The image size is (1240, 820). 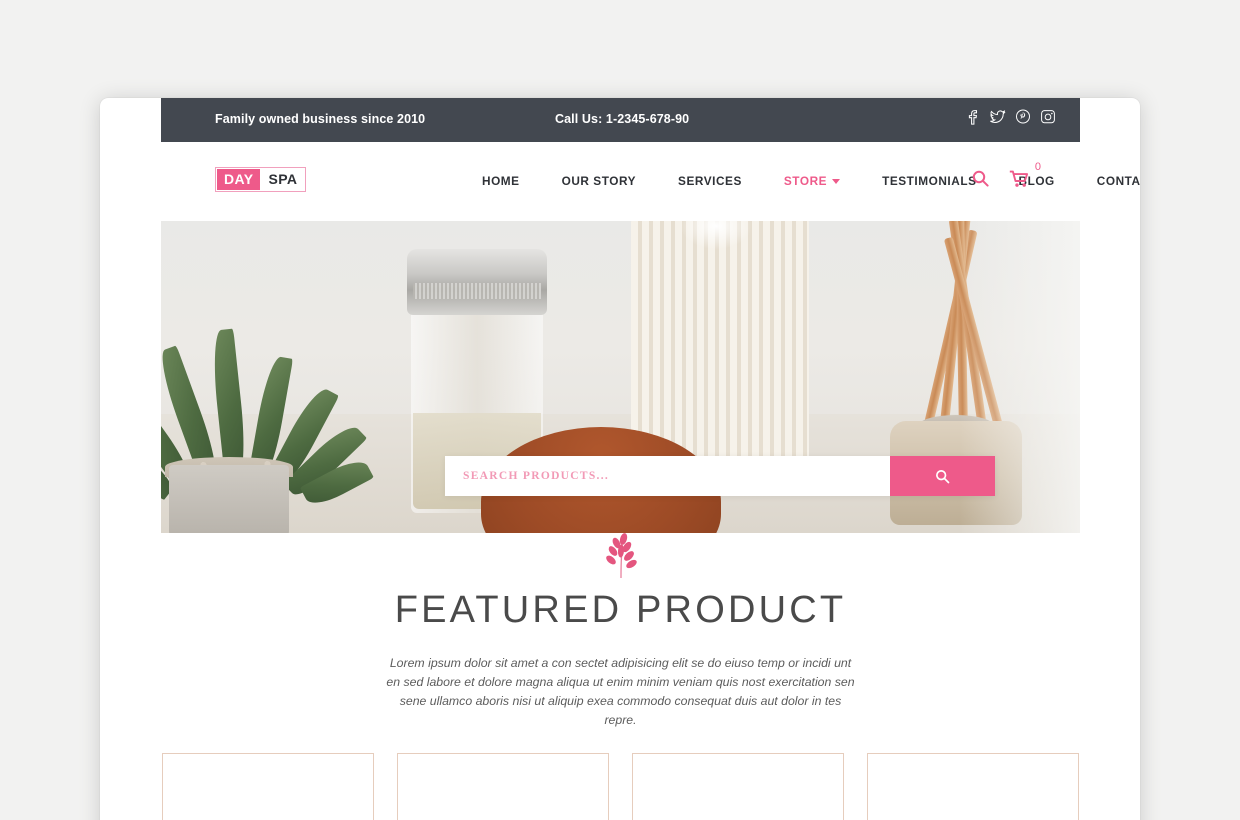 I want to click on nav-item-services: SERVICES, so click(x=710, y=181).